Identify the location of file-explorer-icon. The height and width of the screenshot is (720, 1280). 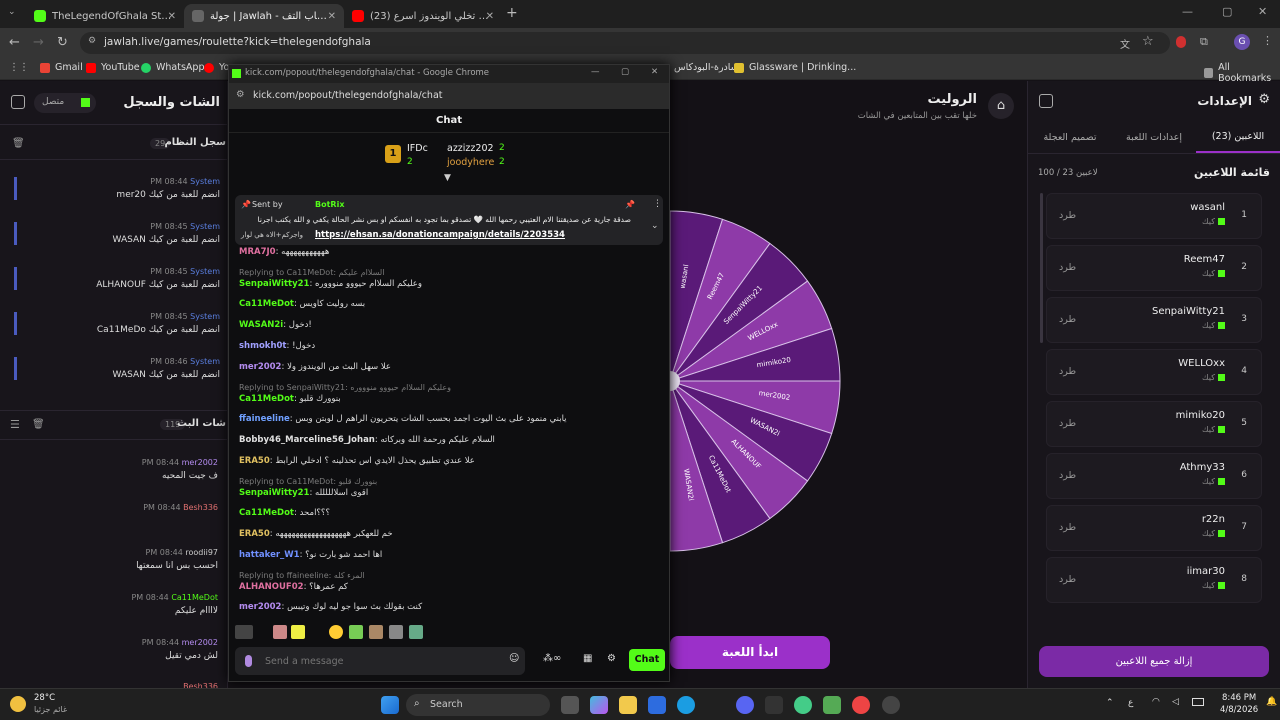
(628, 705).